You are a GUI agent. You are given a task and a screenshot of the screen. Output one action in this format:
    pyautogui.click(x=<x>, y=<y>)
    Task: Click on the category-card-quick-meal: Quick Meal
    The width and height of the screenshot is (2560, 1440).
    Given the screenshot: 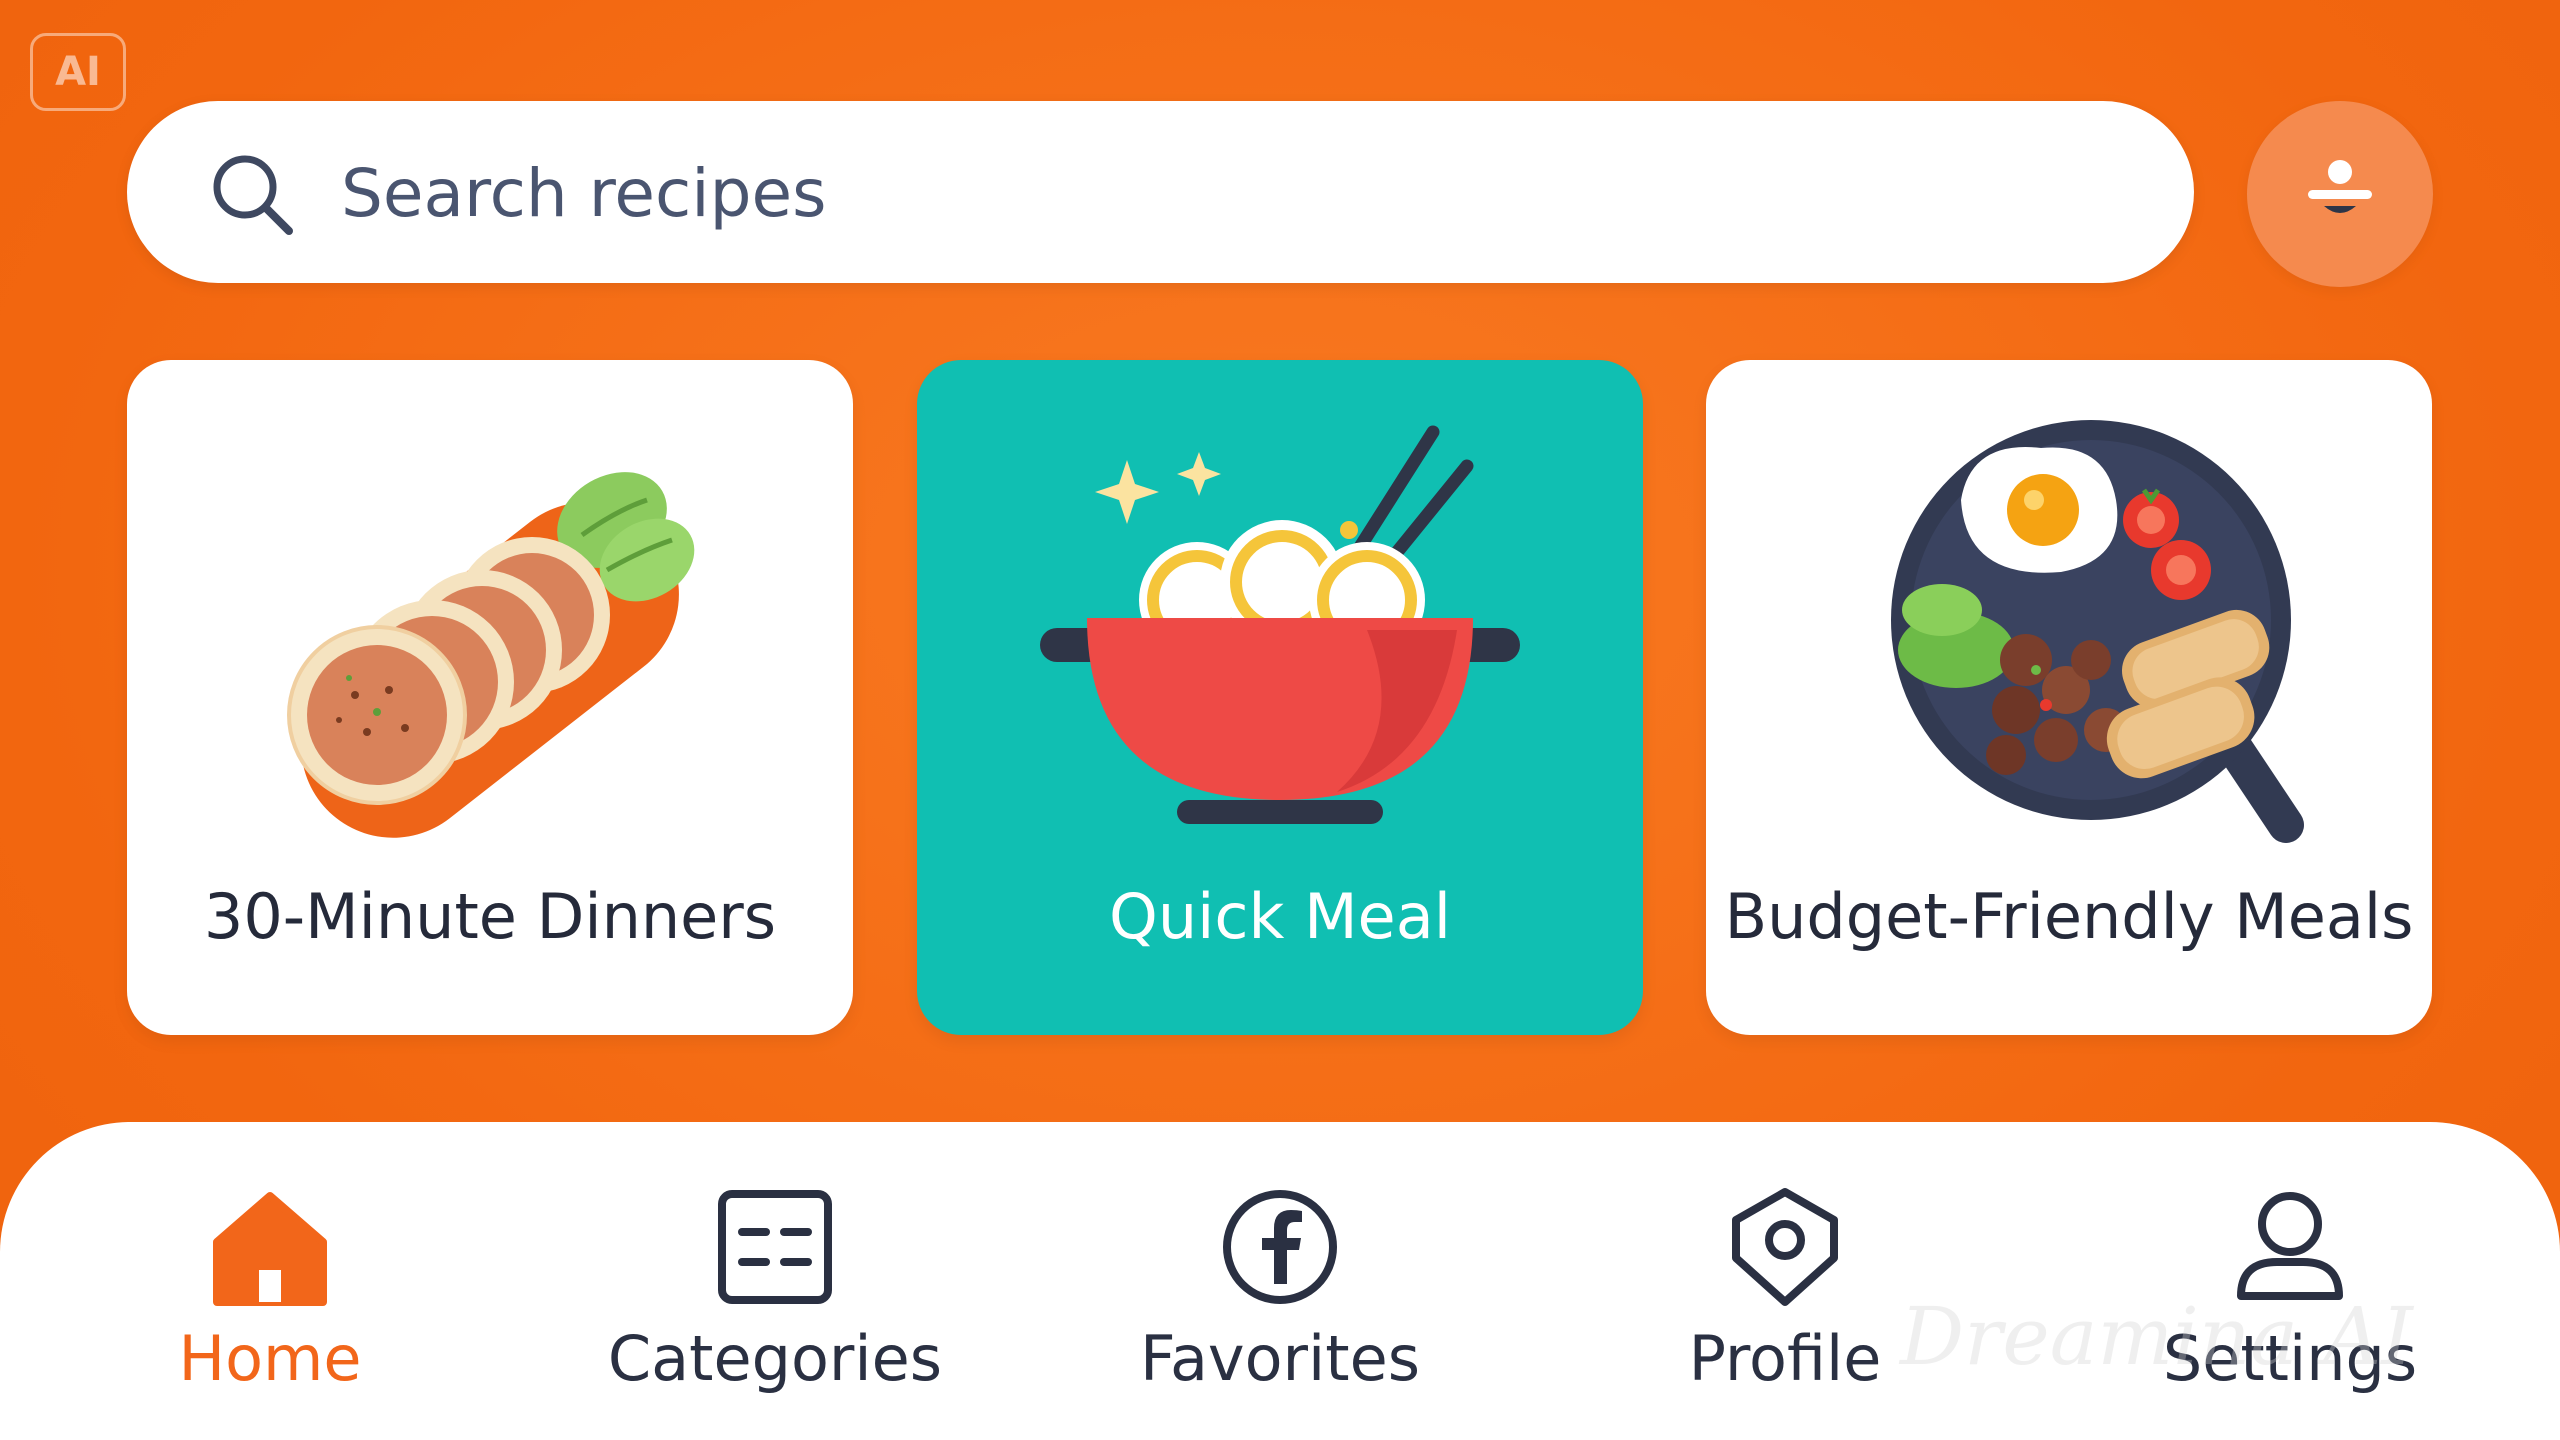 What is the action you would take?
    pyautogui.click(x=1280, y=697)
    